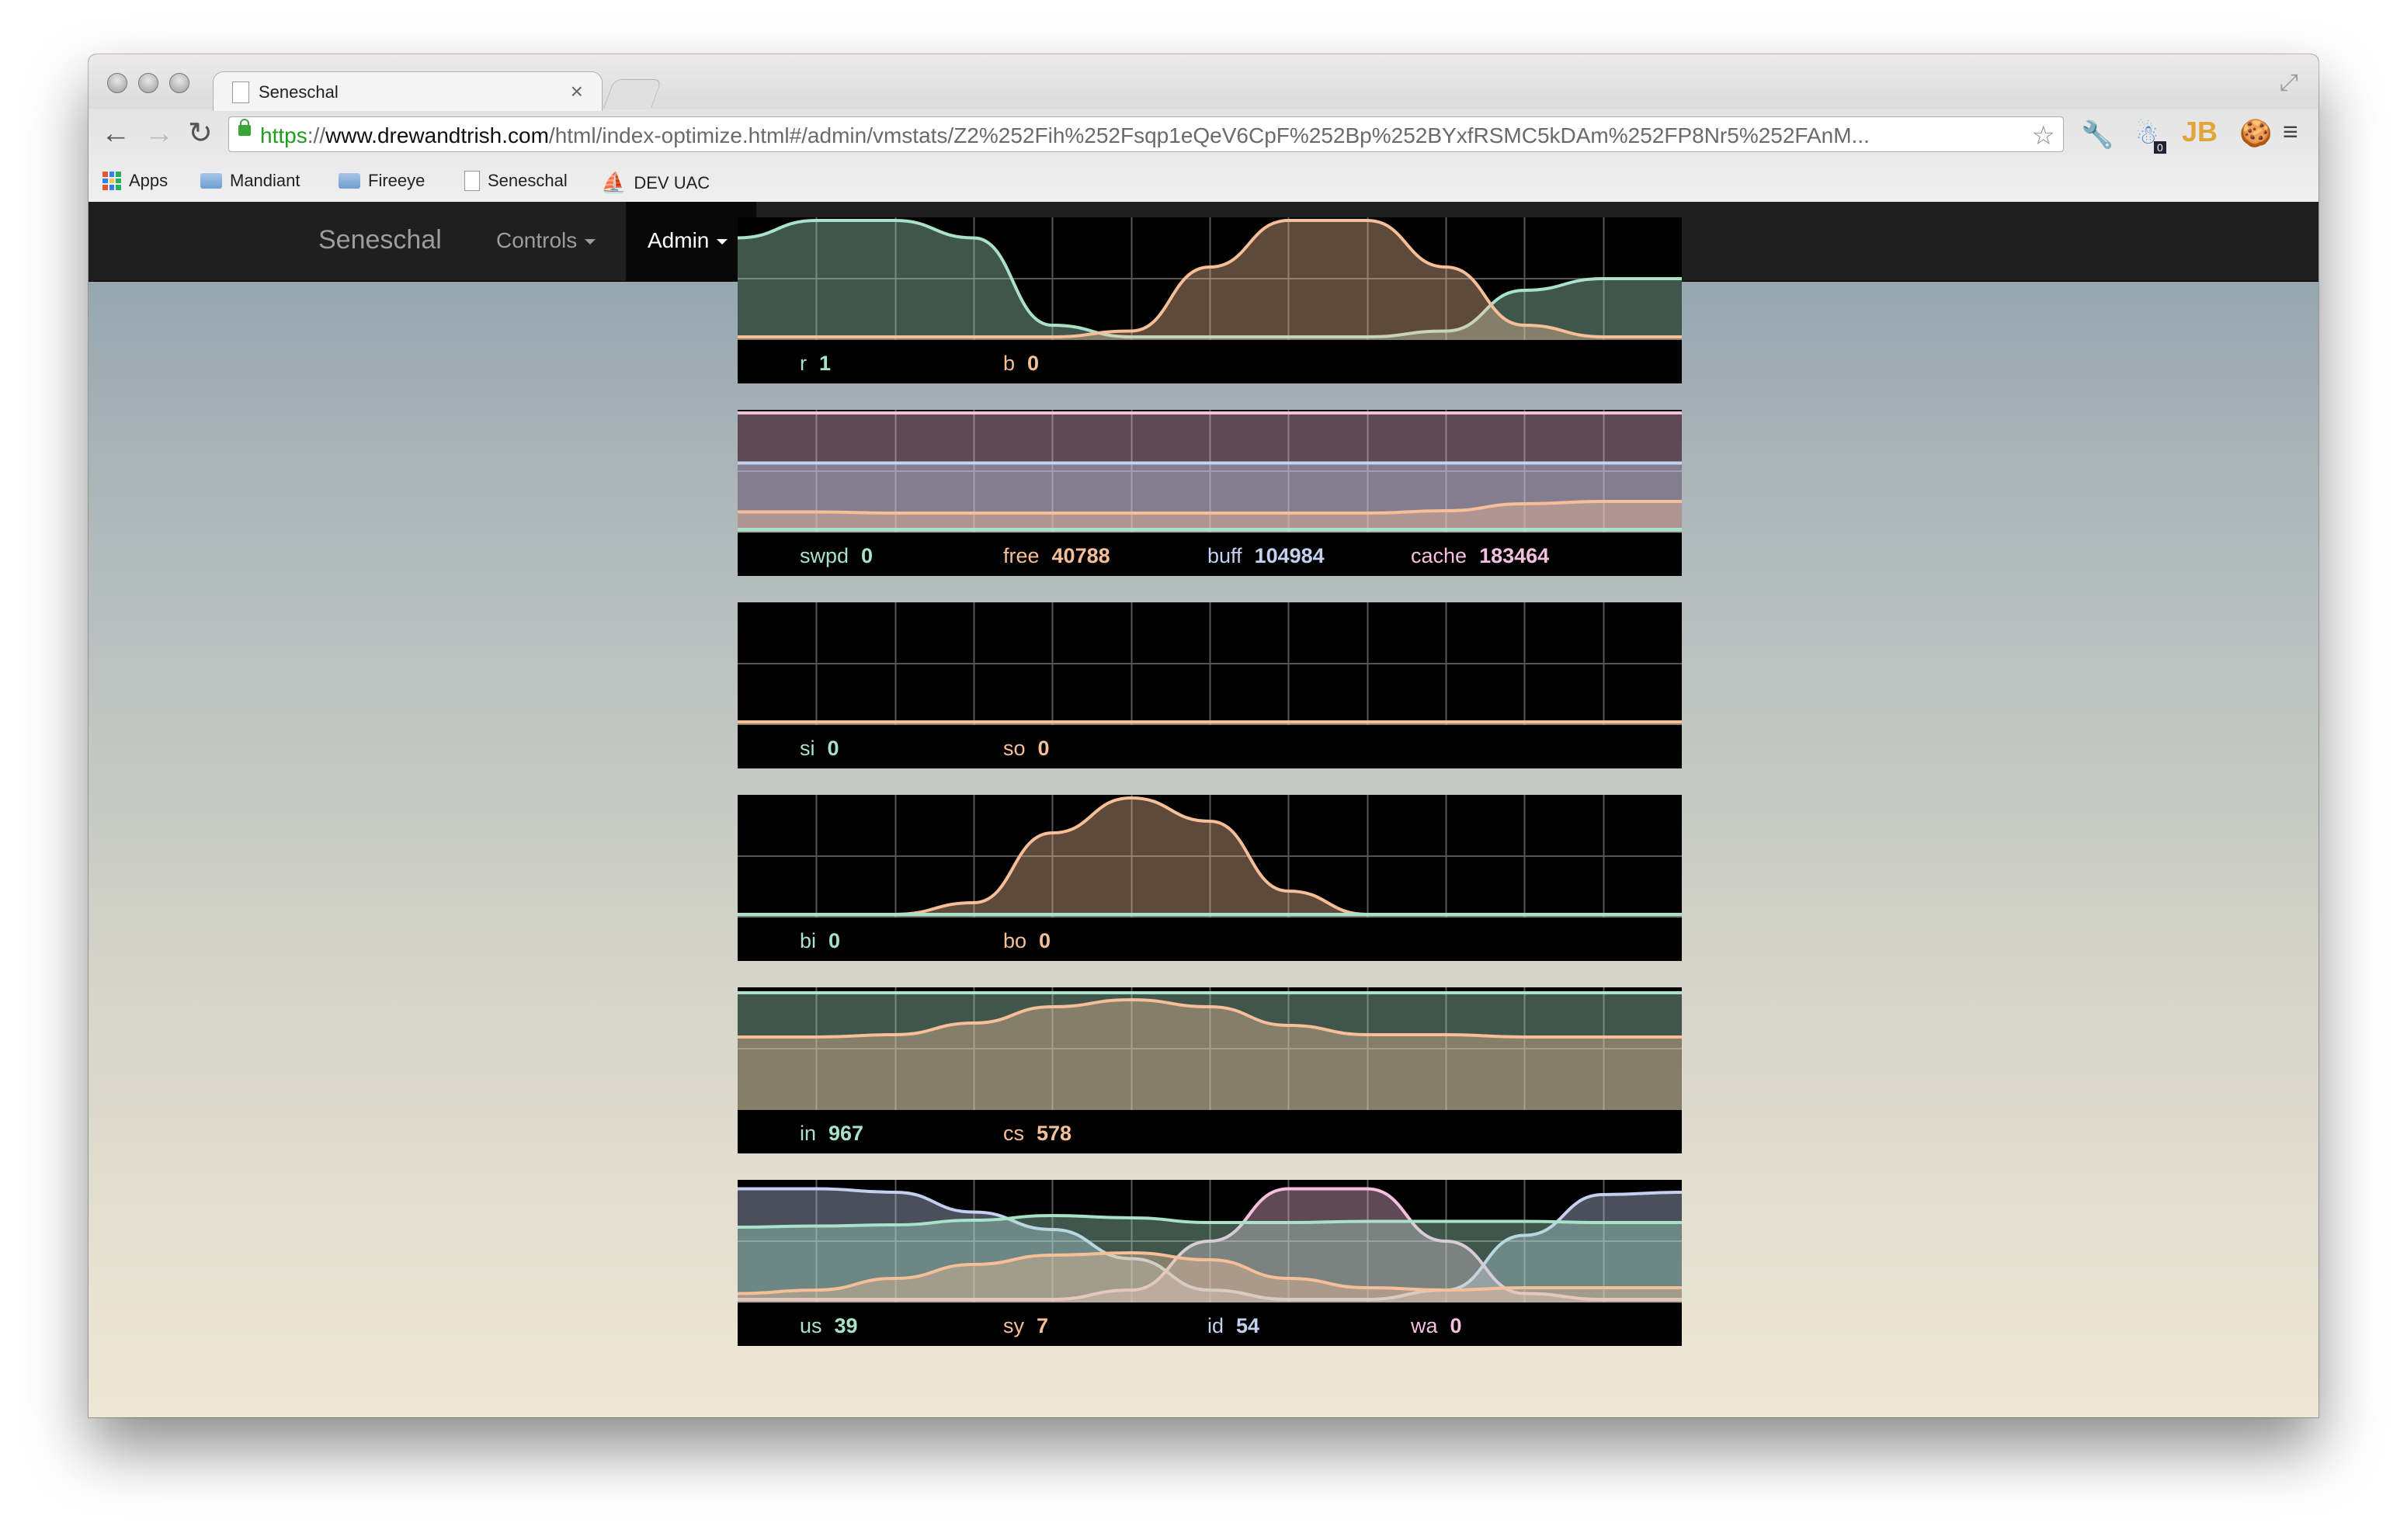  I want to click on minimize-window-button, so click(148, 83).